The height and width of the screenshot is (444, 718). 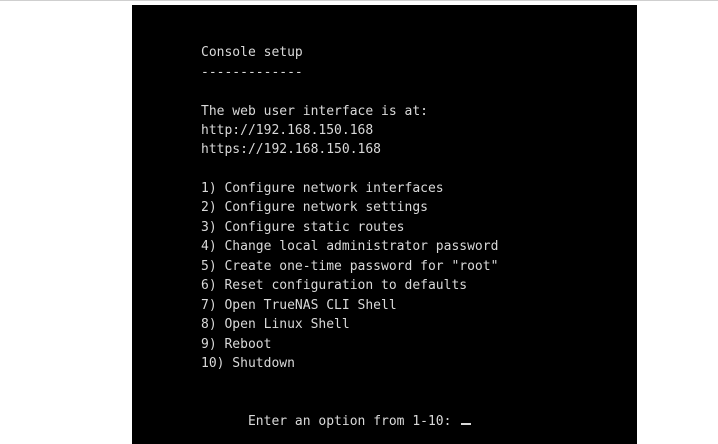 I want to click on top-border, so click(x=359, y=0).